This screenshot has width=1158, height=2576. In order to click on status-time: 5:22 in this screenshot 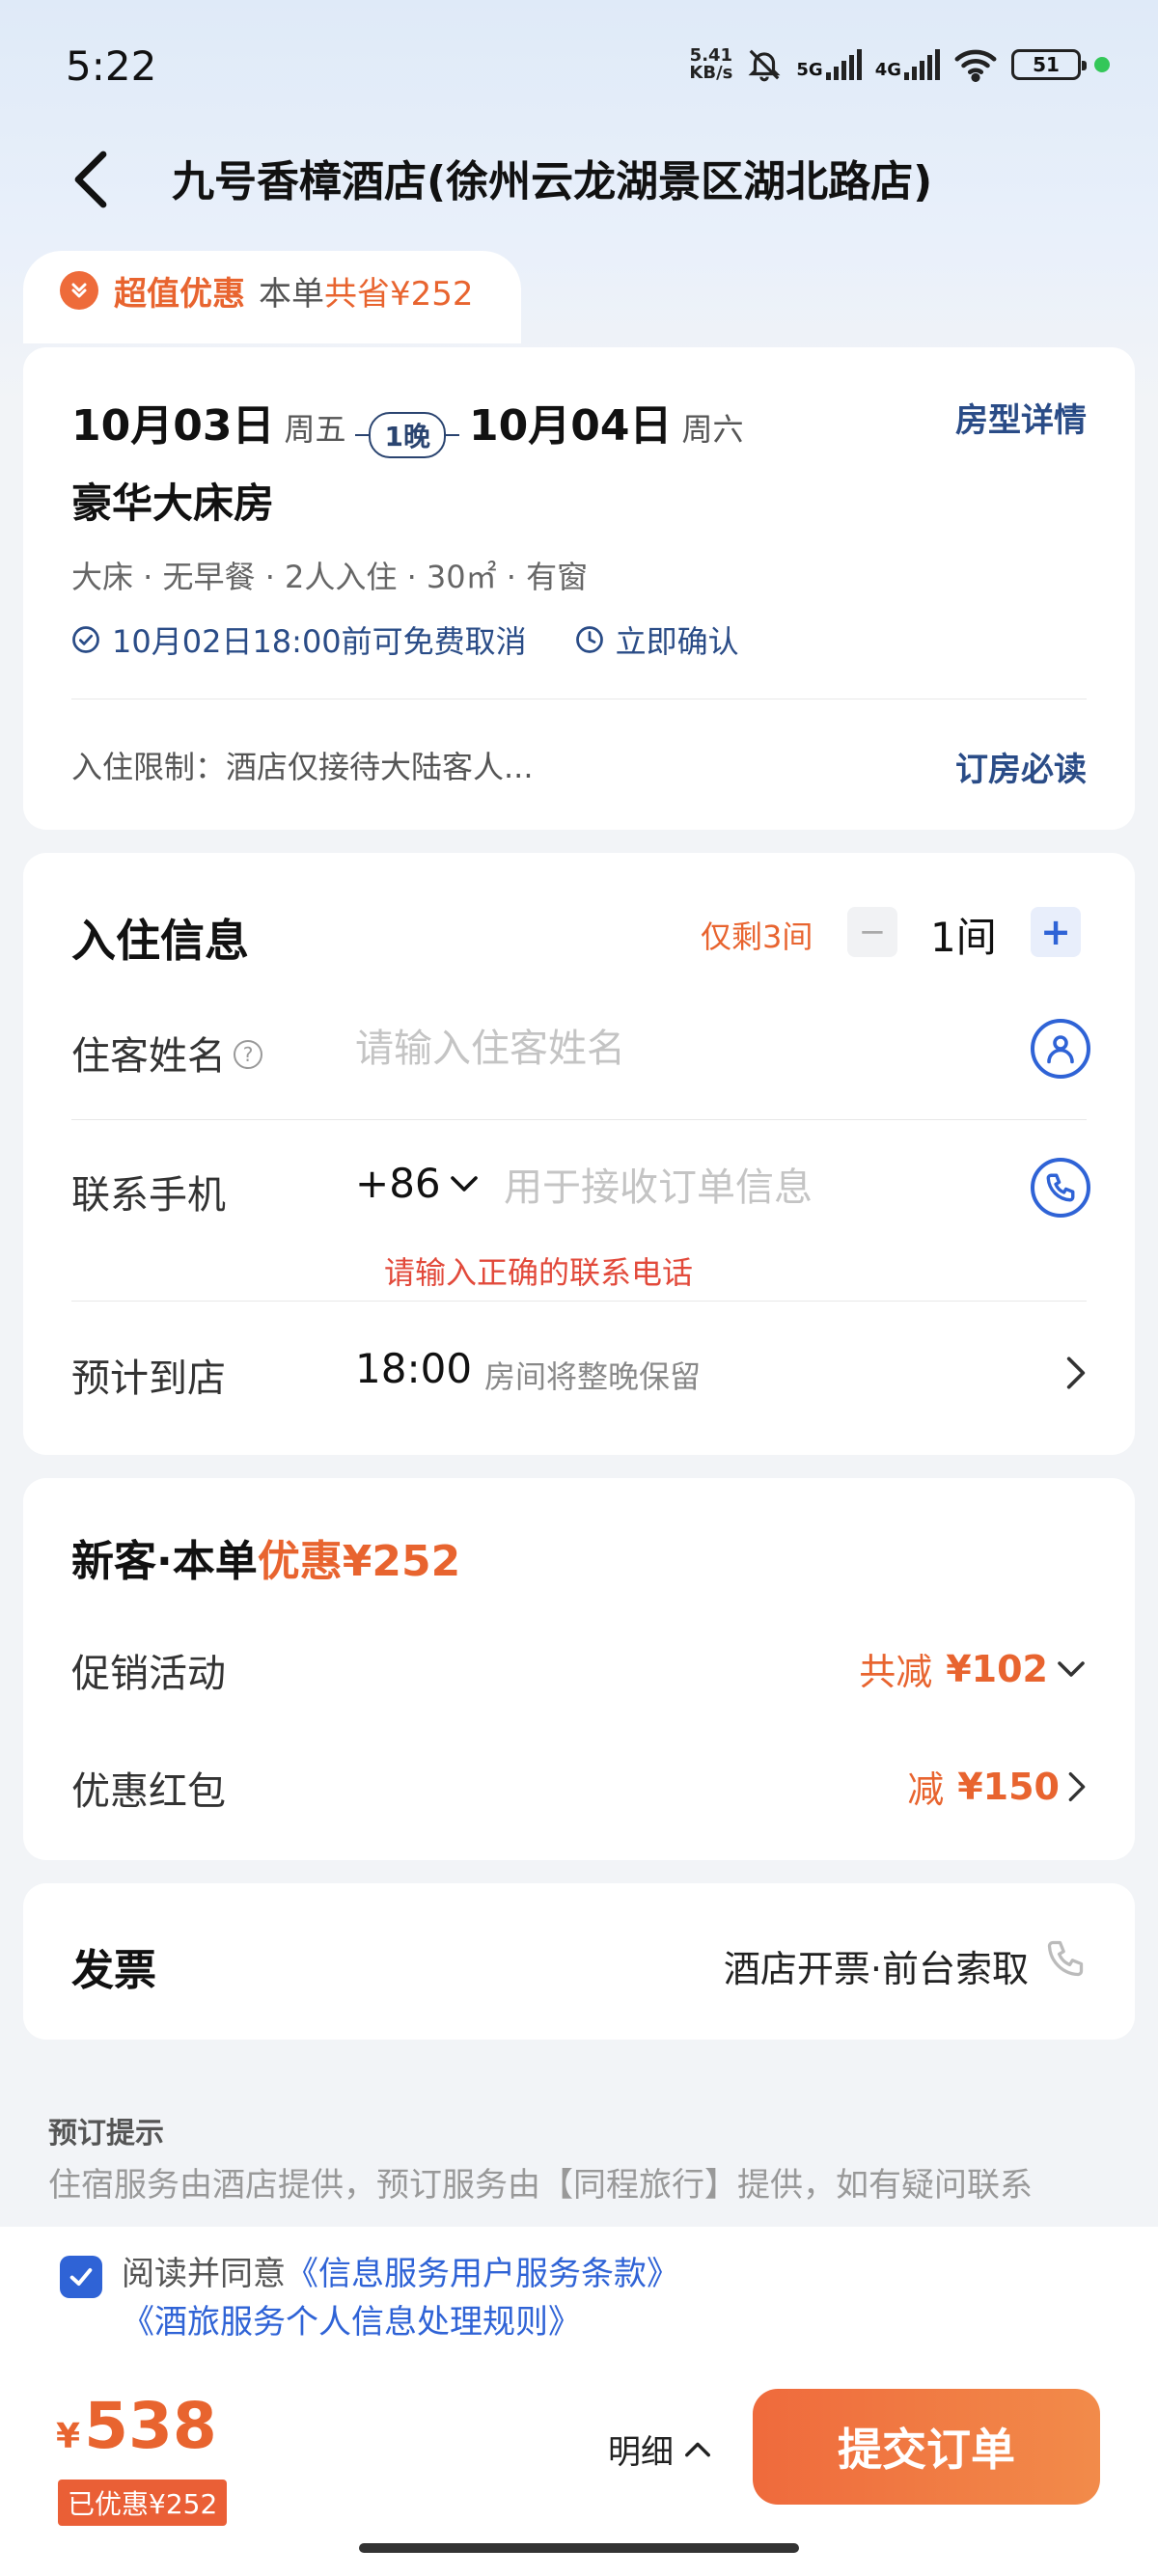, I will do `click(111, 66)`.